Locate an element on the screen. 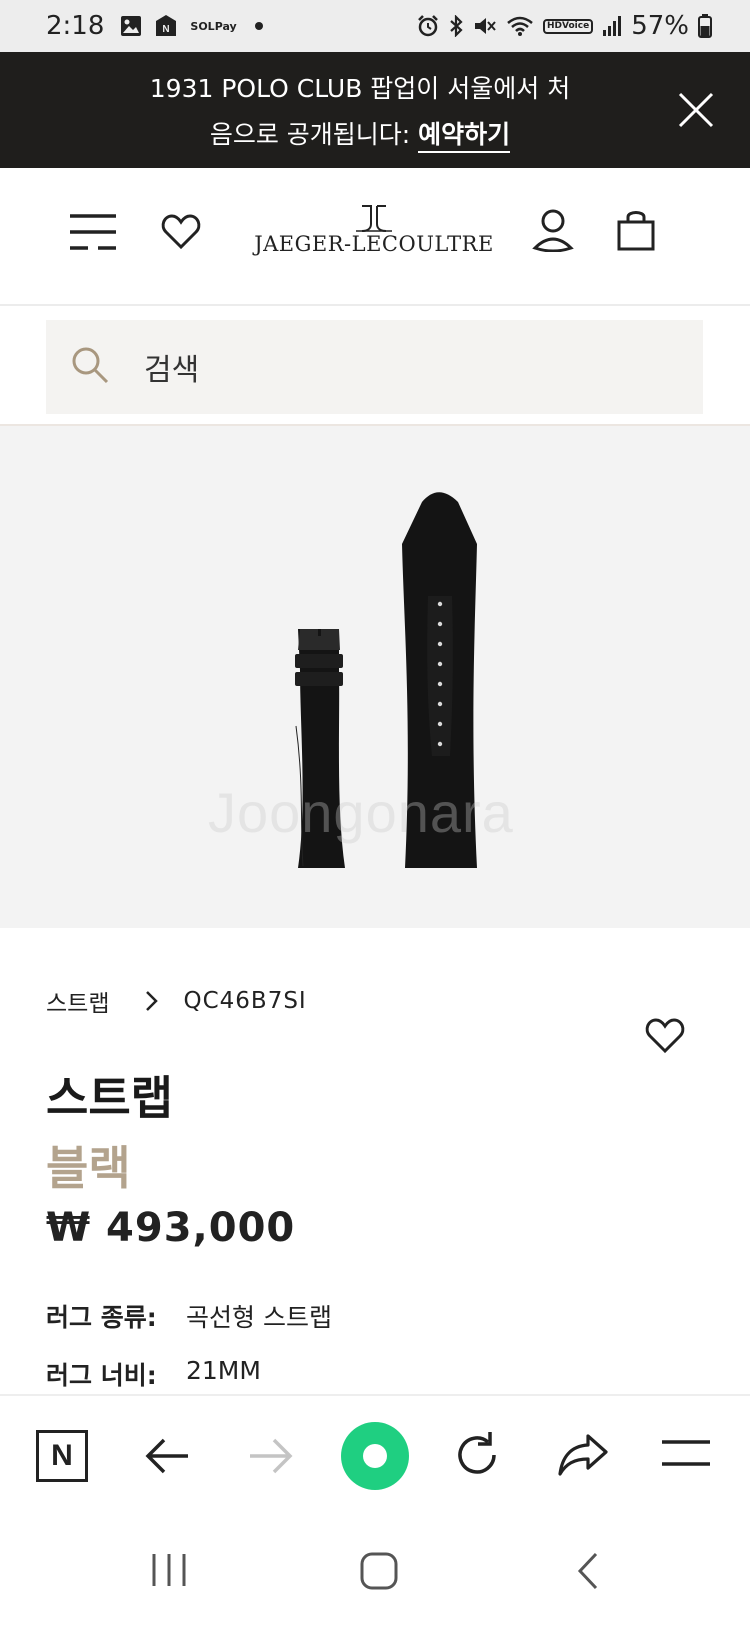 The width and height of the screenshot is (750, 1625). voice-label: Voice is located at coordinates (576, 25).